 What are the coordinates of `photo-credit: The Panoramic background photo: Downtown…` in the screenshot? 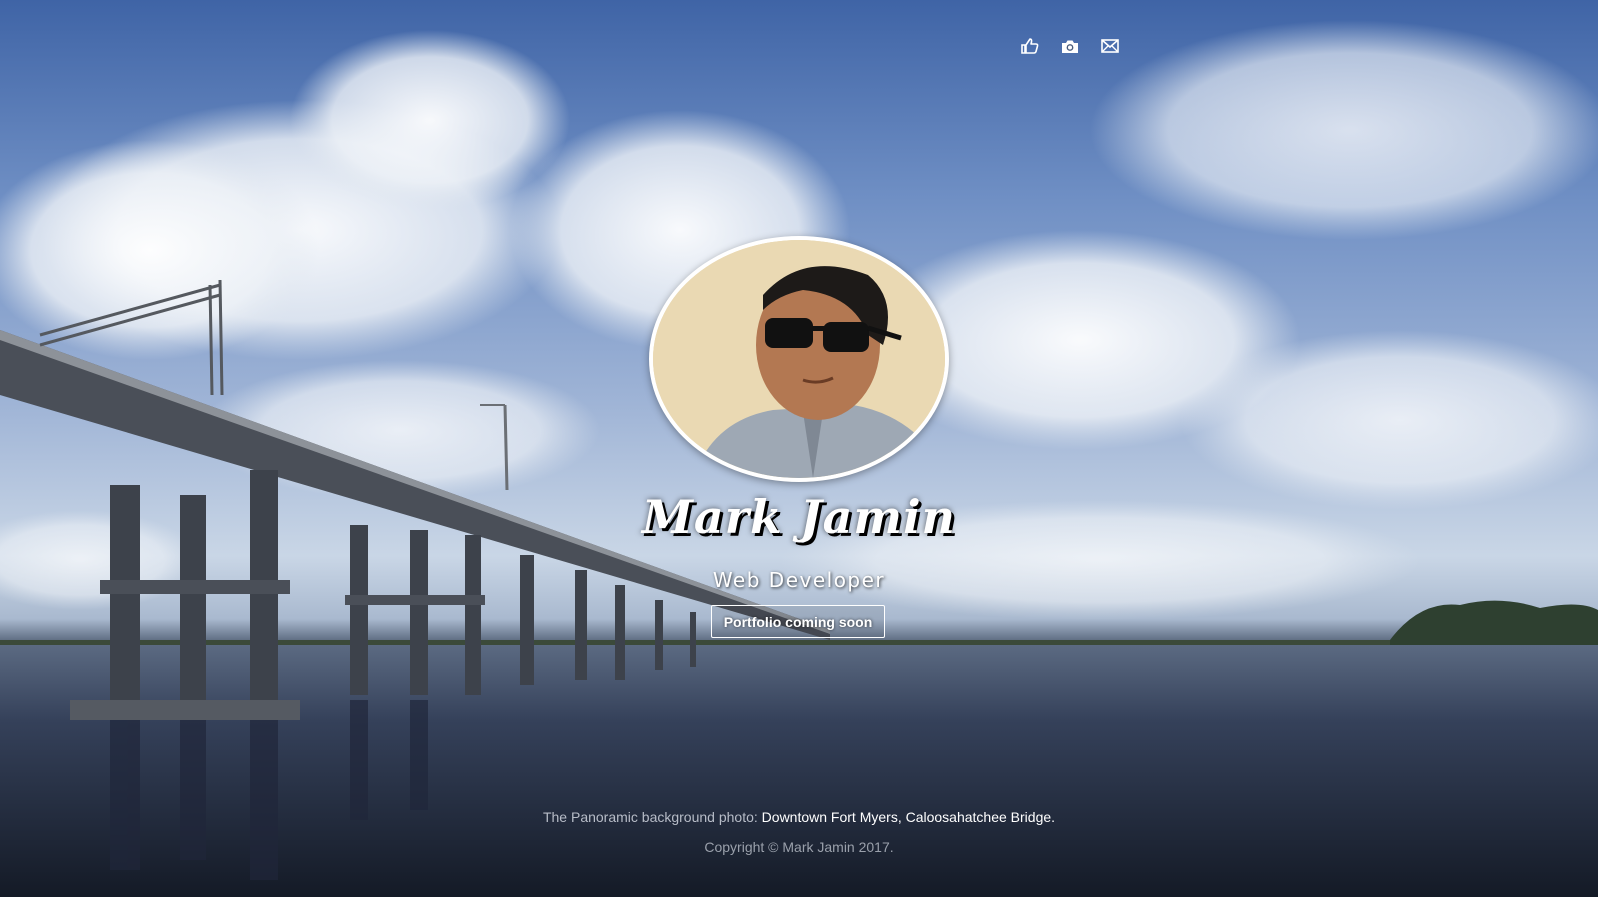 It's located at (799, 817).